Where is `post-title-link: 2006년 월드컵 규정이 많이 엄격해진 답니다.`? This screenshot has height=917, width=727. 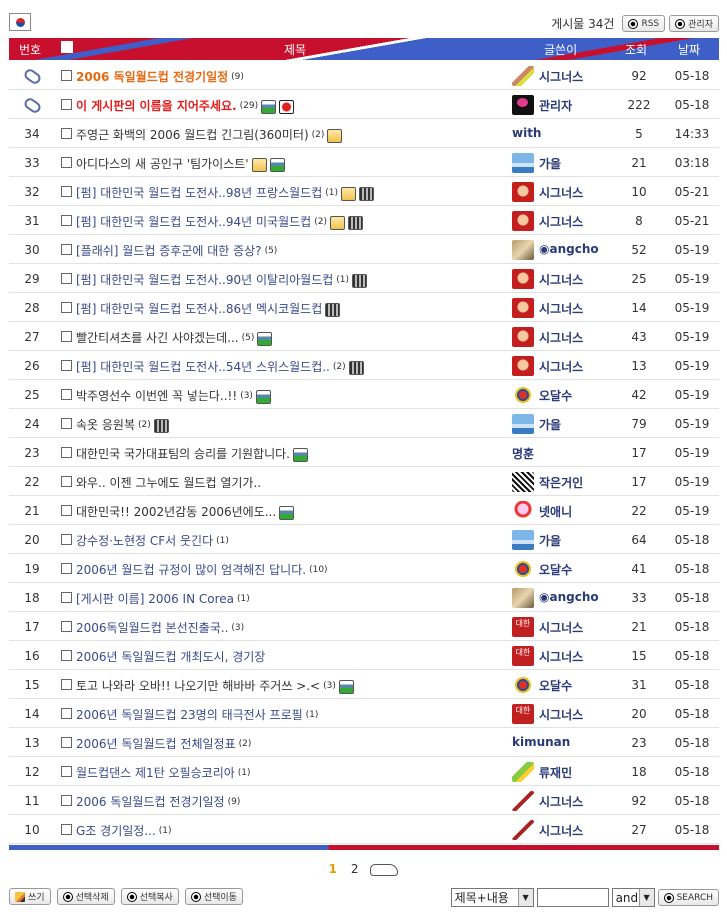
post-title-link: 2006년 월드컵 규정이 많이 엄격해진 답니다. is located at coordinates (191, 569).